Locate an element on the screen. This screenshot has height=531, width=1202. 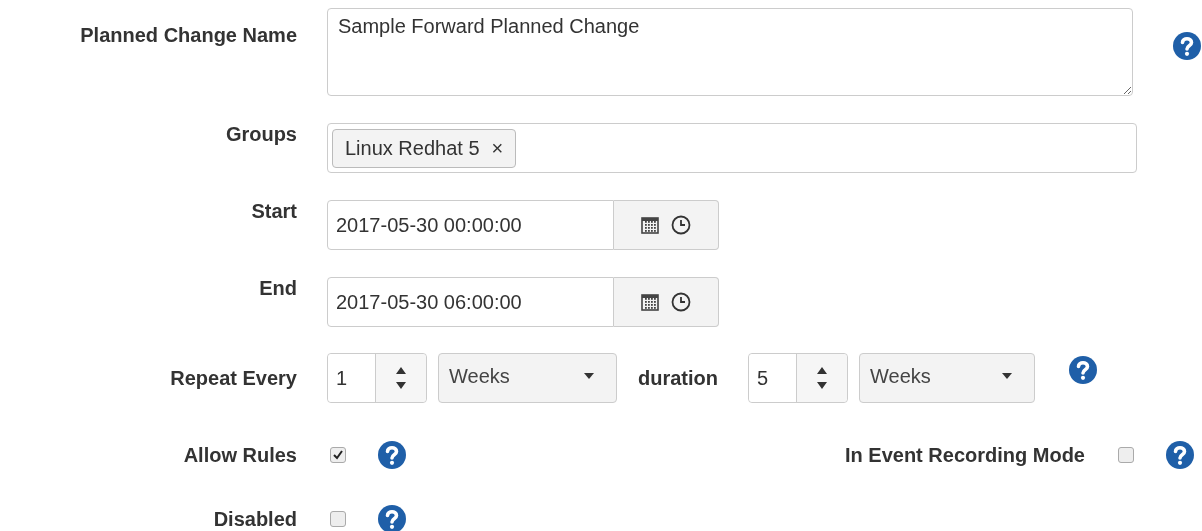
tag-label: Linux Redhat 5 is located at coordinates (412, 148).